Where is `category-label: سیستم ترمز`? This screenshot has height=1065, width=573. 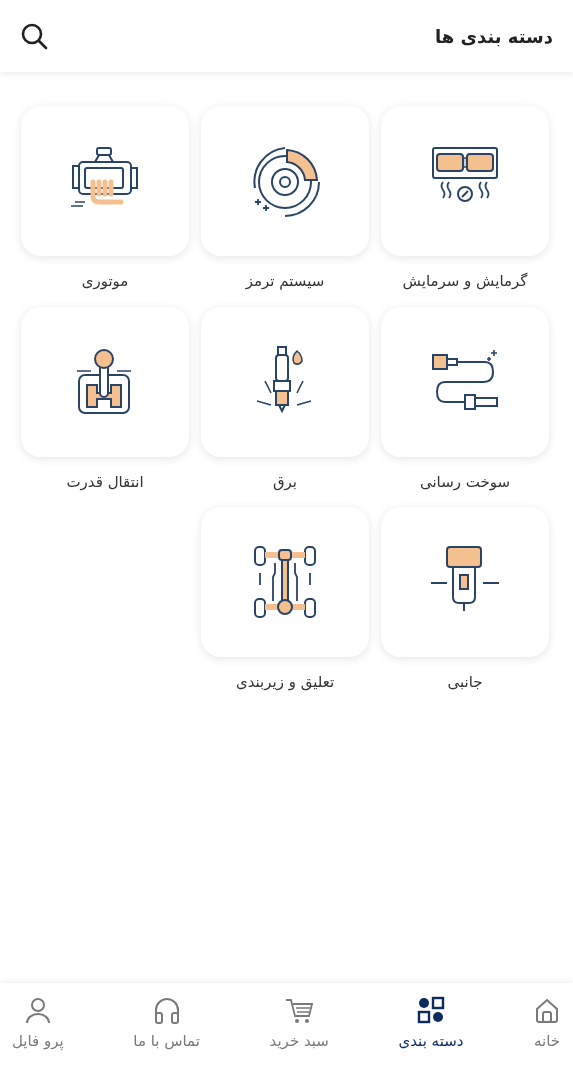
category-label: سیستم ترمز is located at coordinates (285, 281).